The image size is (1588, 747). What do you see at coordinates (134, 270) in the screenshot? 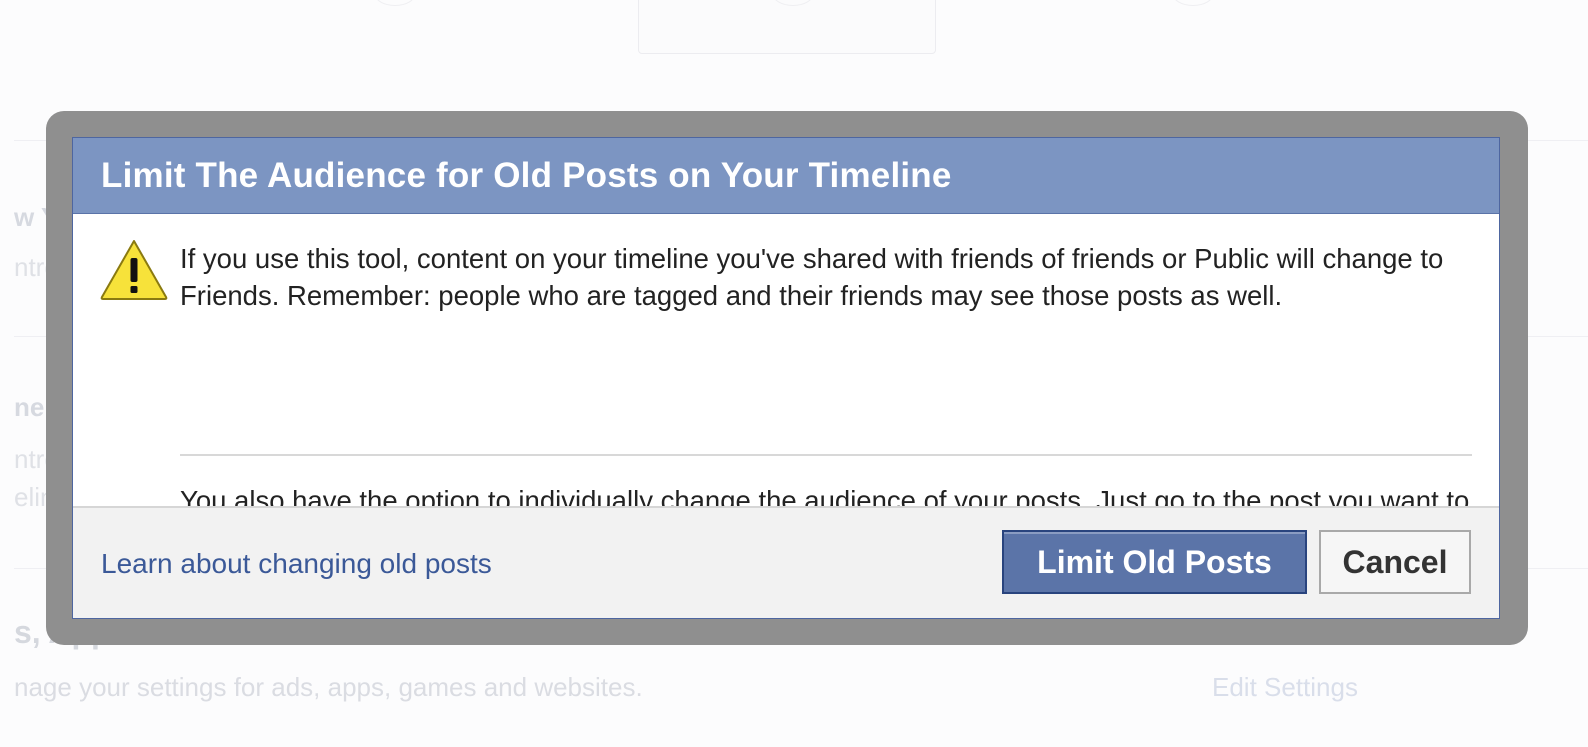
I see `warning-triangle-icon` at bounding box center [134, 270].